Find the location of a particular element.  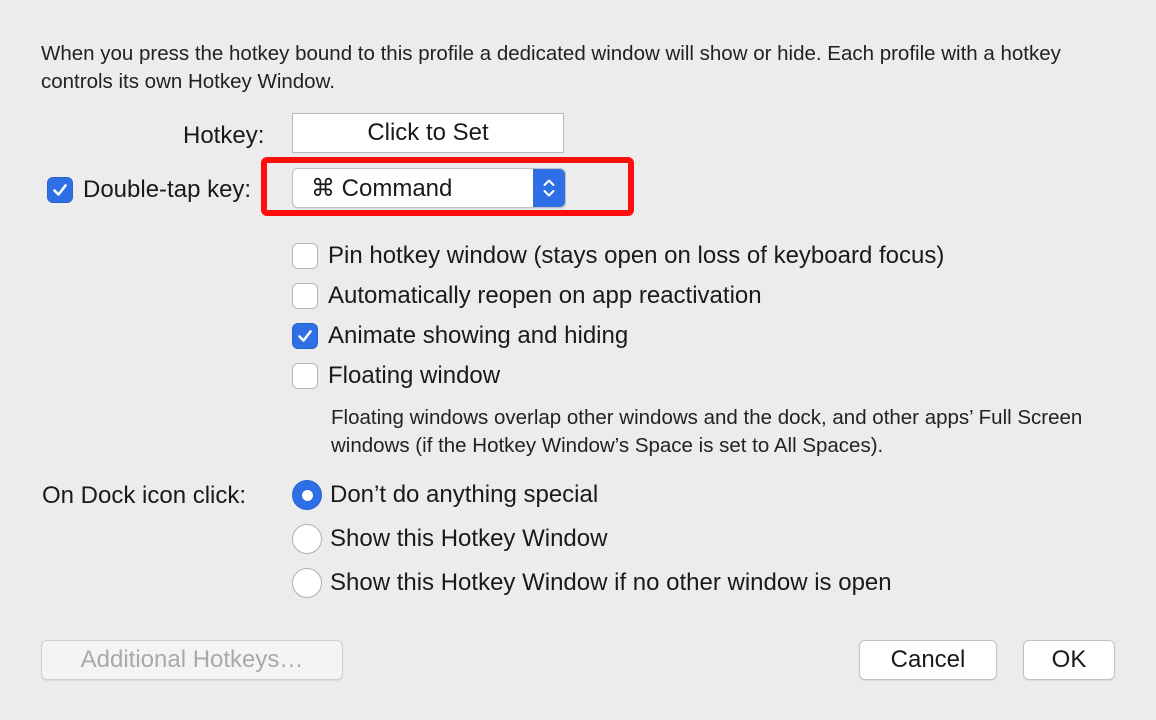

ok-button: OK is located at coordinates (1069, 660).